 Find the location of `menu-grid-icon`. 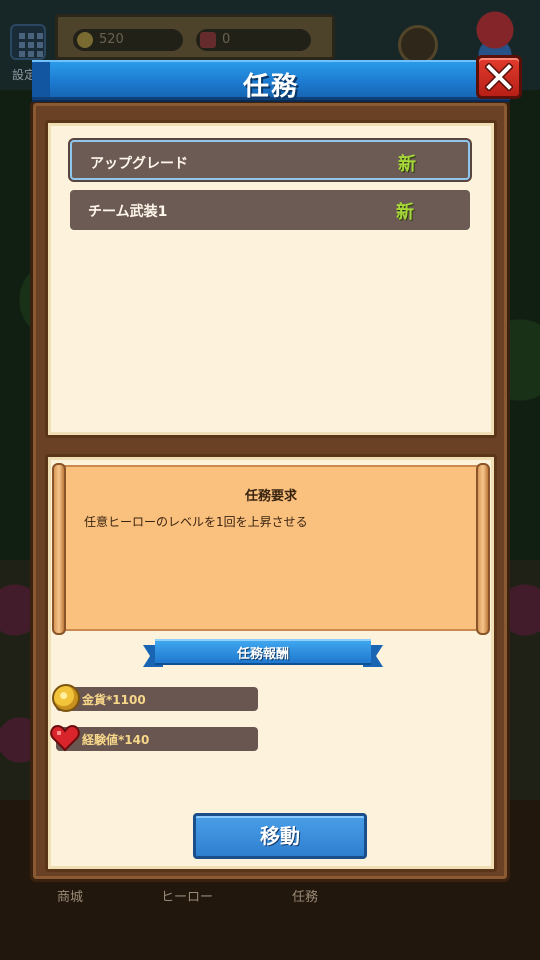

menu-grid-icon is located at coordinates (28, 42).